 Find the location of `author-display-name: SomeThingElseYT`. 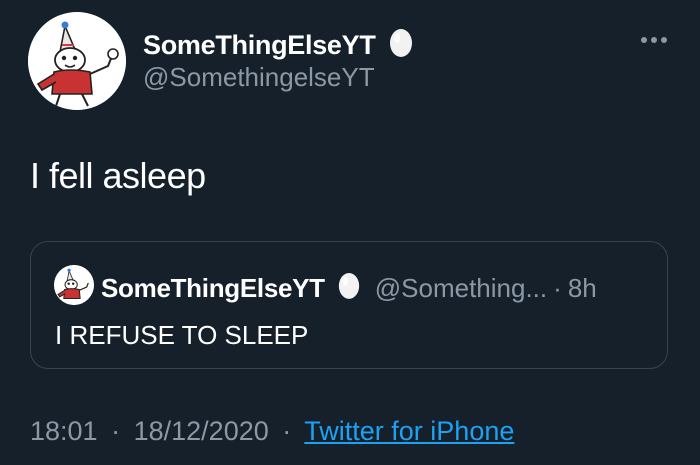

author-display-name: SomeThingElseYT is located at coordinates (278, 45).